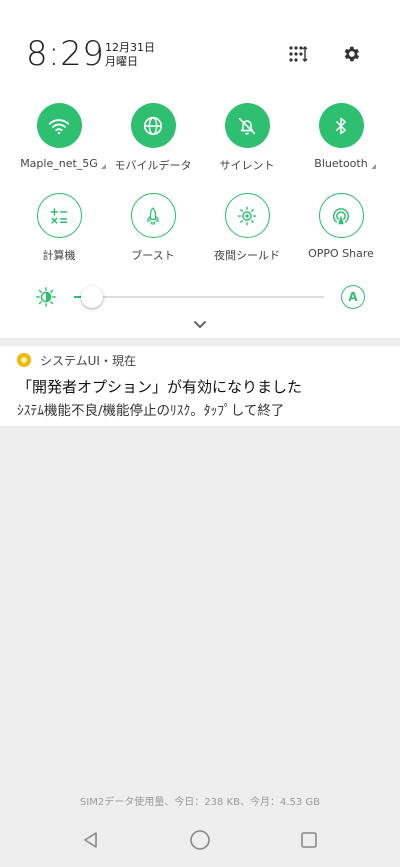  I want to click on home-button, so click(200, 840).